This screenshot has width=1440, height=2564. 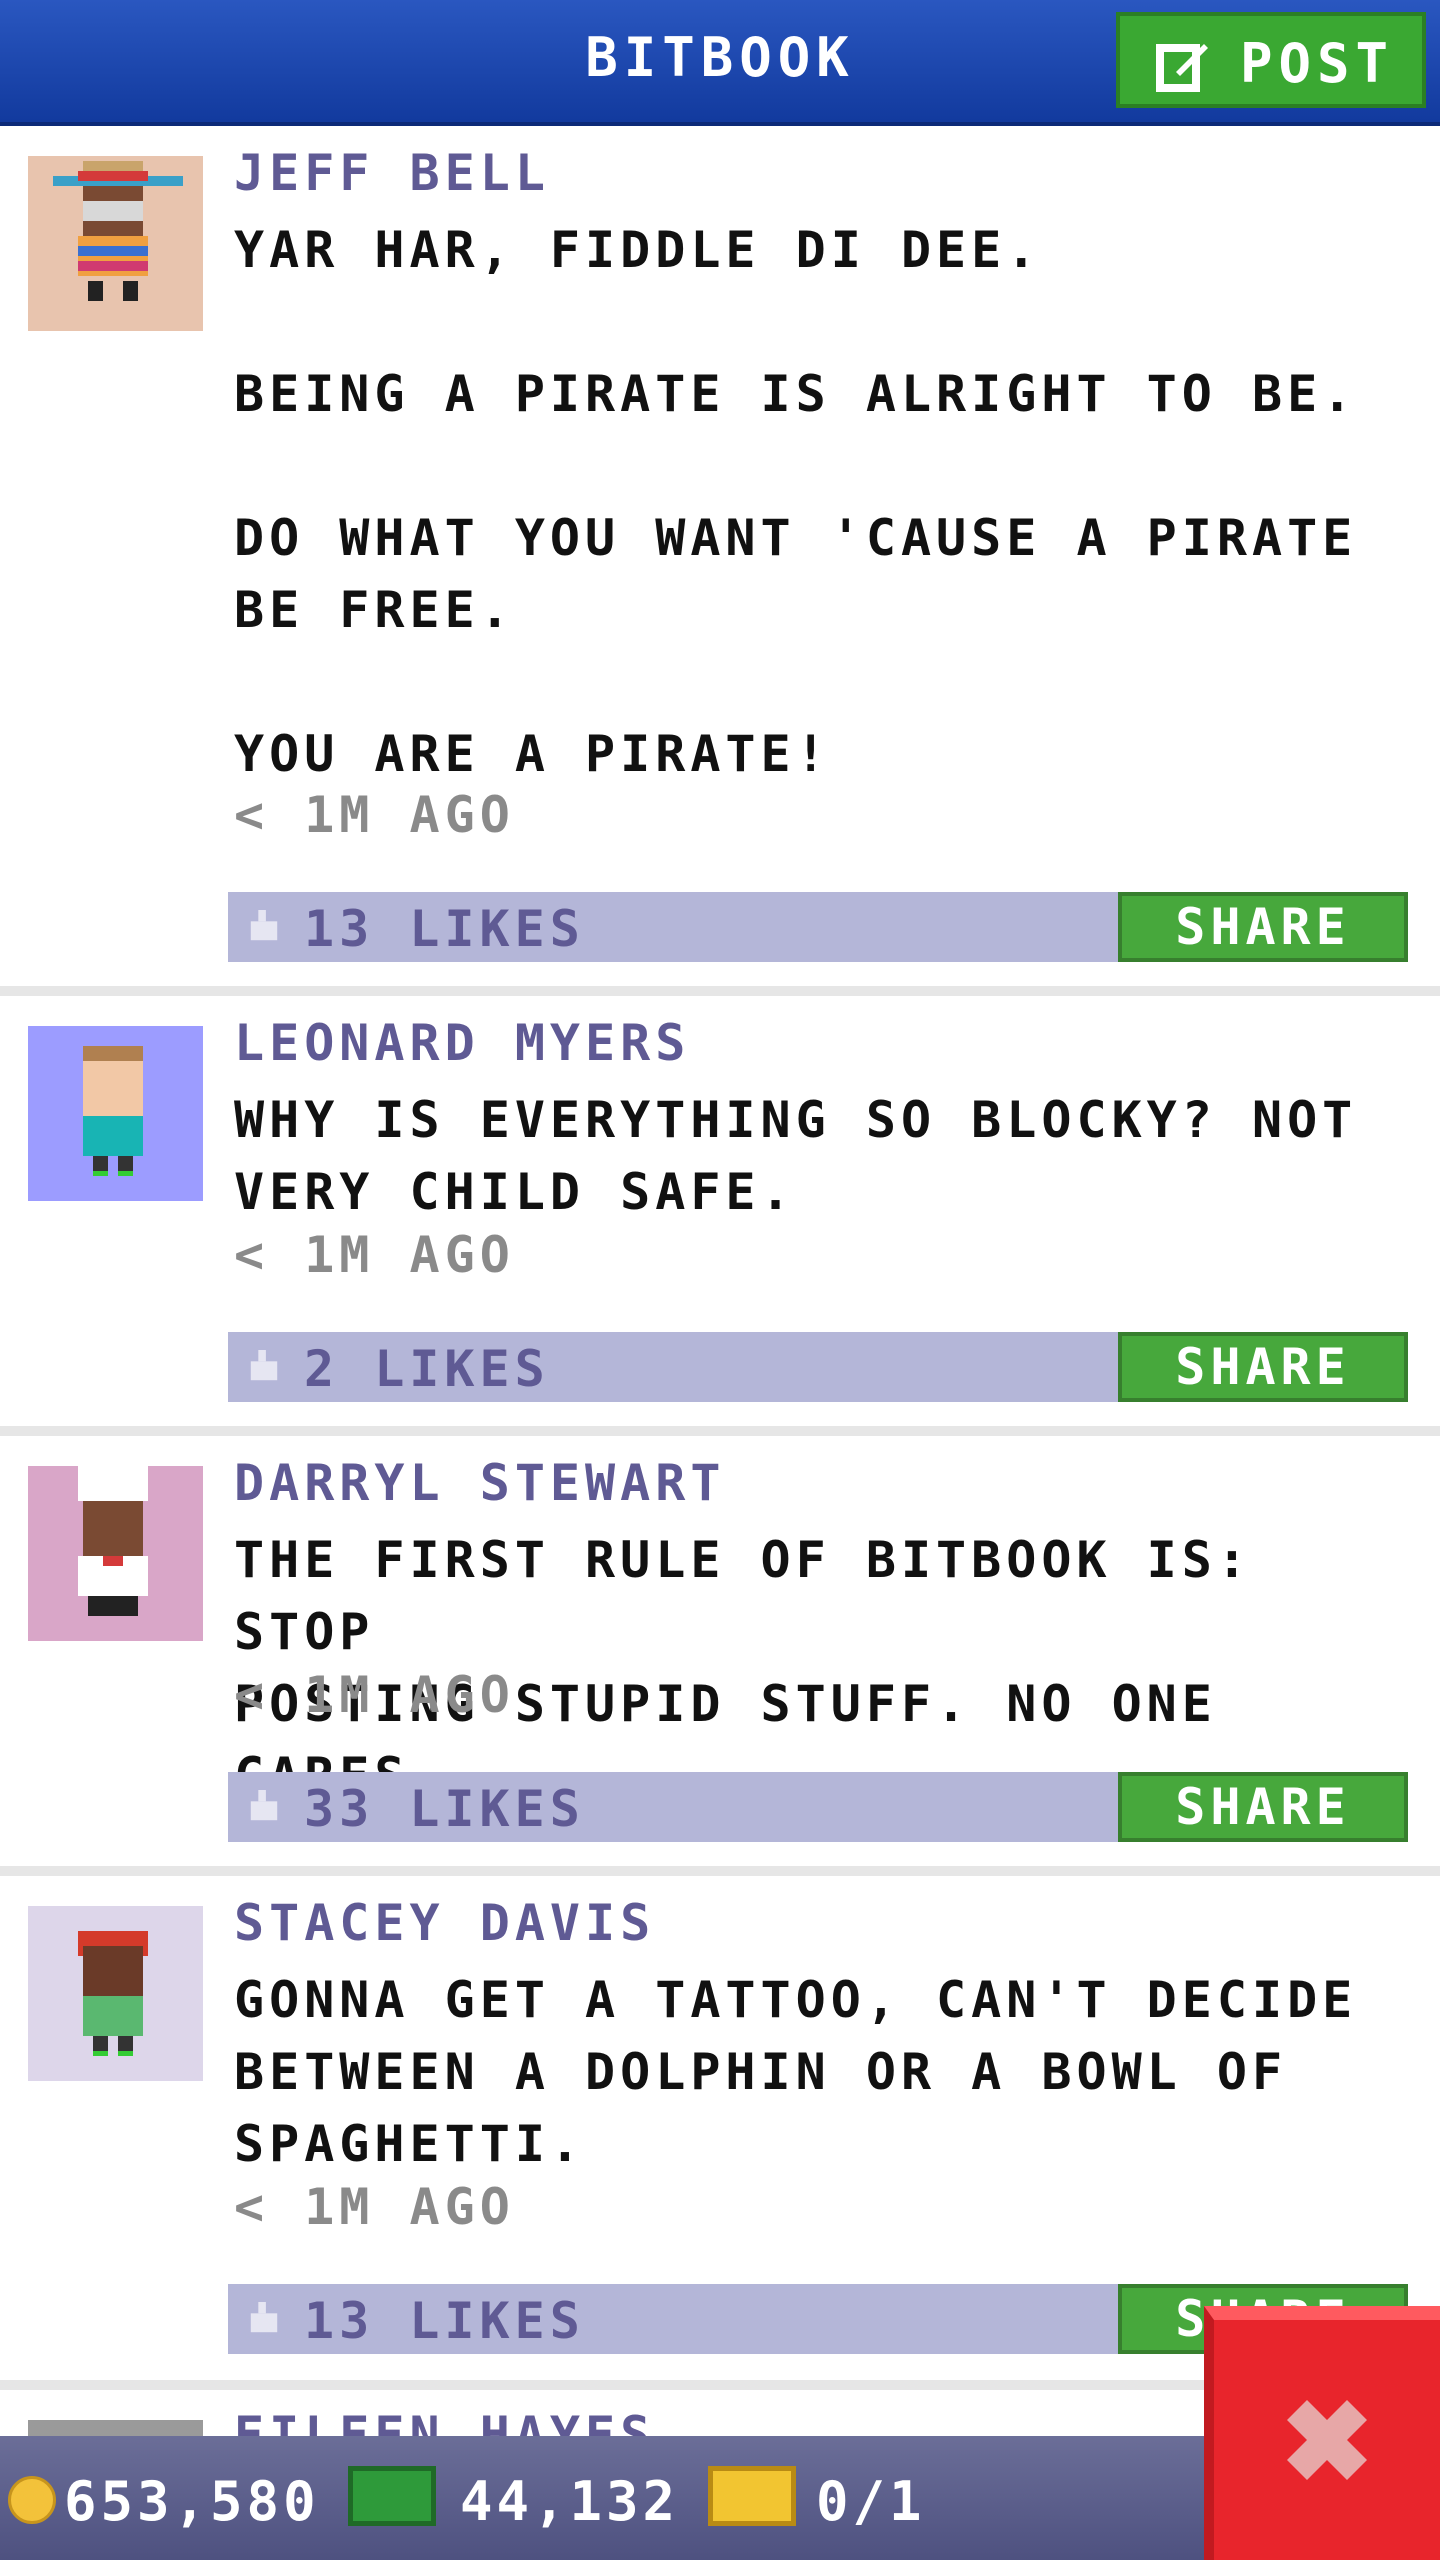 I want to click on close-icon, so click(x=1327, y=2440).